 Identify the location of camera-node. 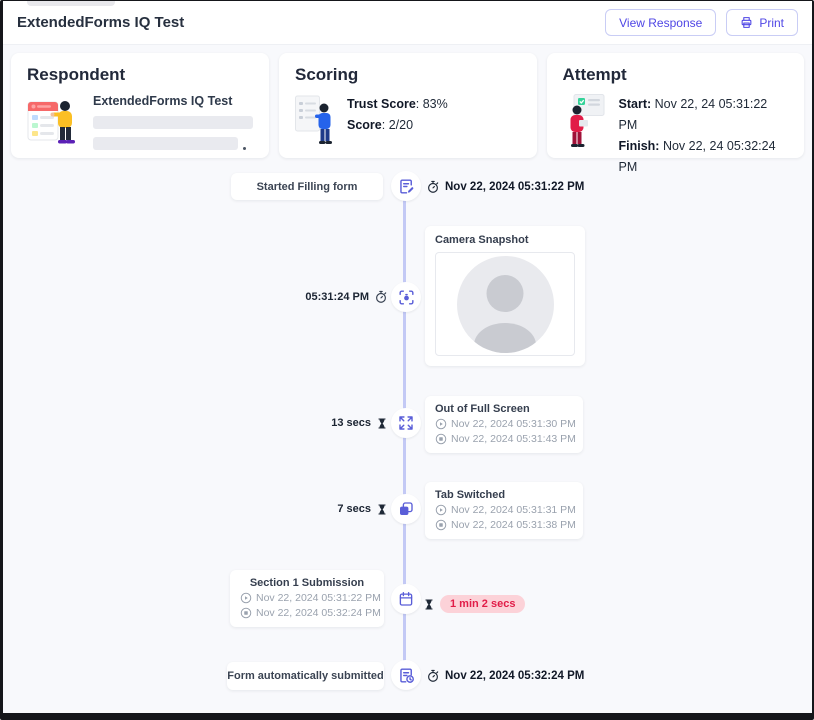
(406, 297).